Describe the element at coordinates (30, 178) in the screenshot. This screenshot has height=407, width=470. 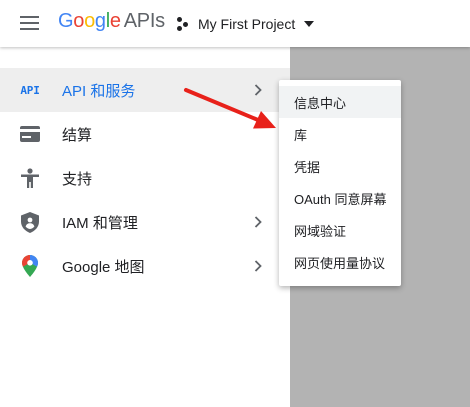
I see `support-icon` at that location.